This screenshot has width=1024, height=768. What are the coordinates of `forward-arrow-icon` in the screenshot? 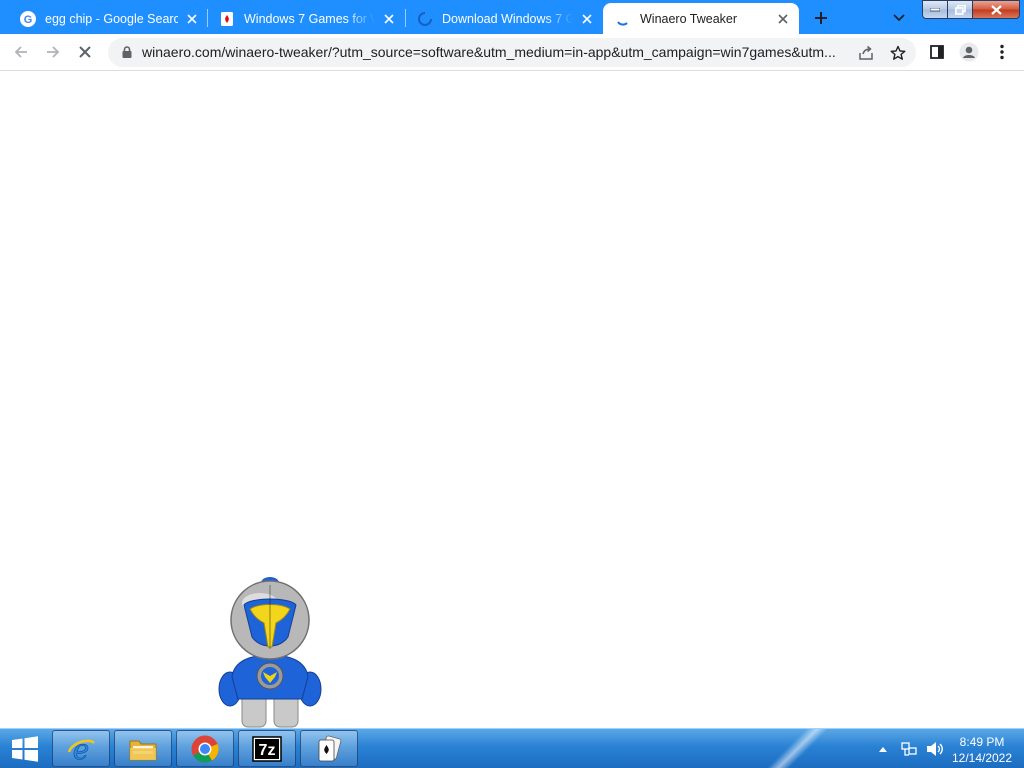 It's located at (53, 52).